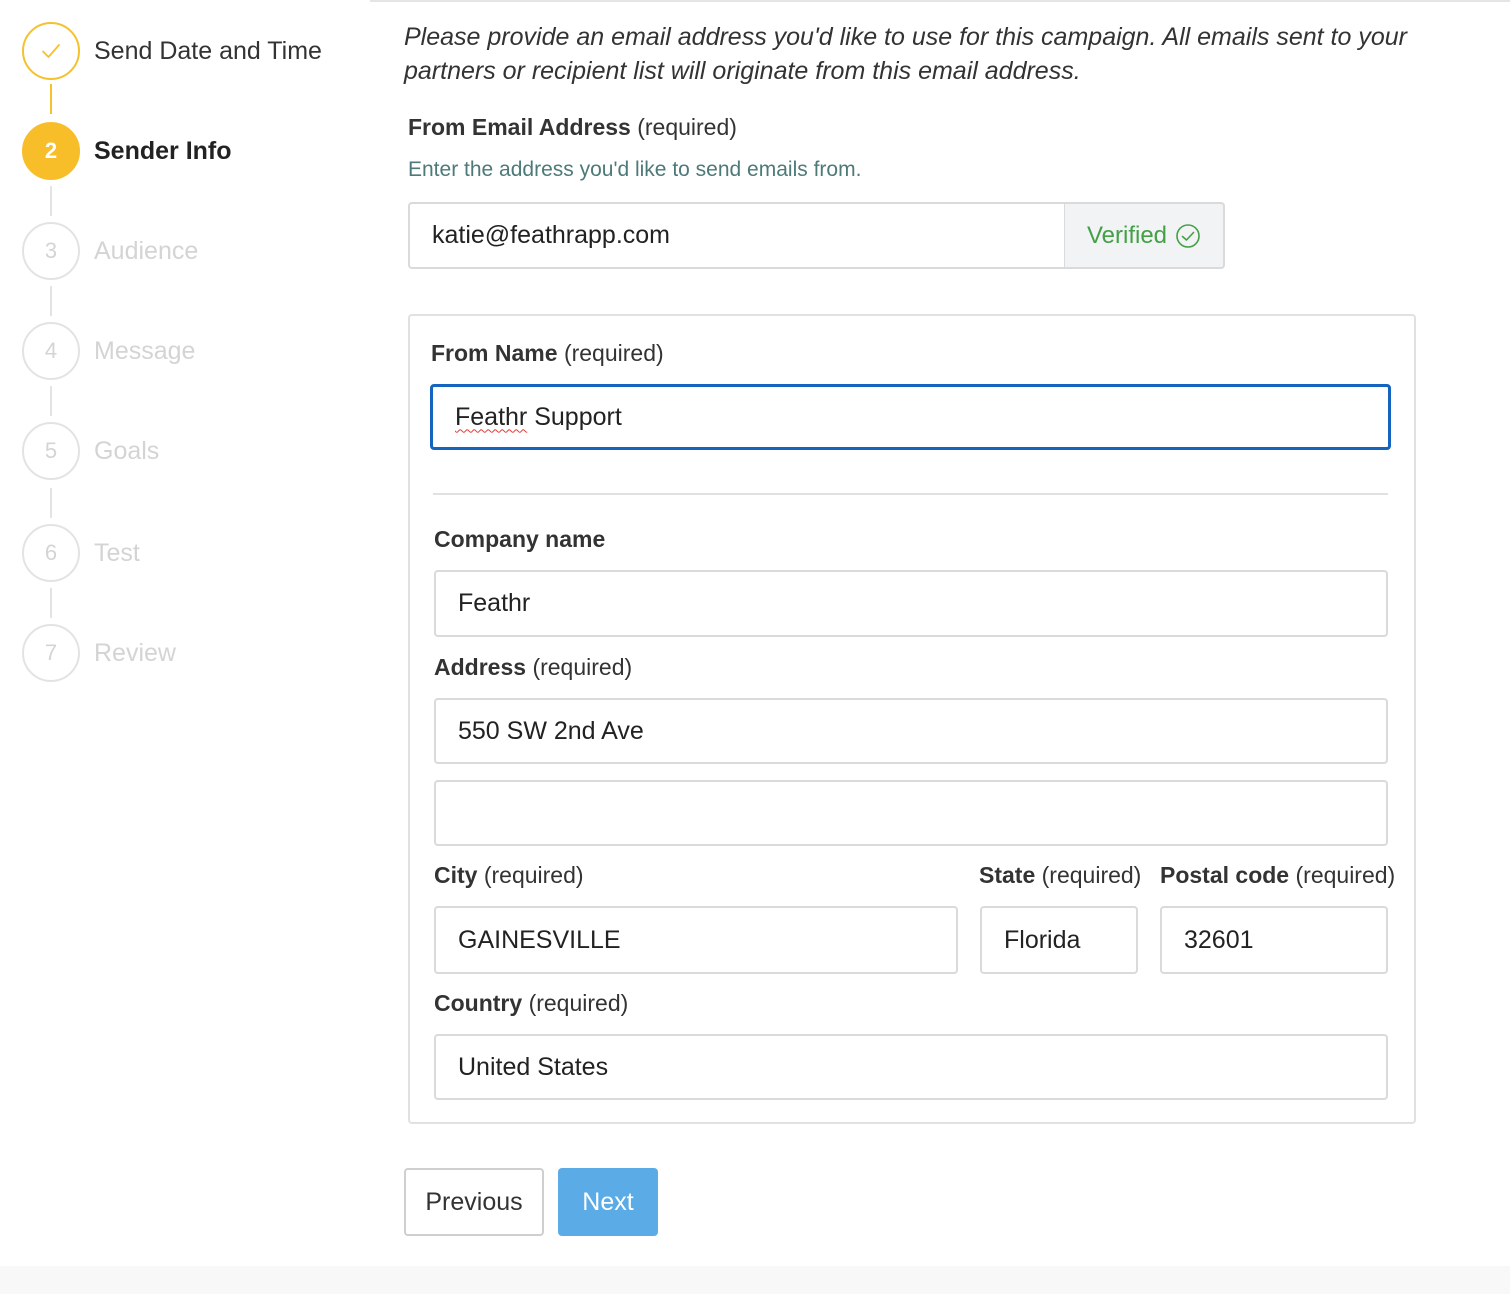 This screenshot has height=1294, width=1510. I want to click on from-name-label: From Name (required), so click(547, 353).